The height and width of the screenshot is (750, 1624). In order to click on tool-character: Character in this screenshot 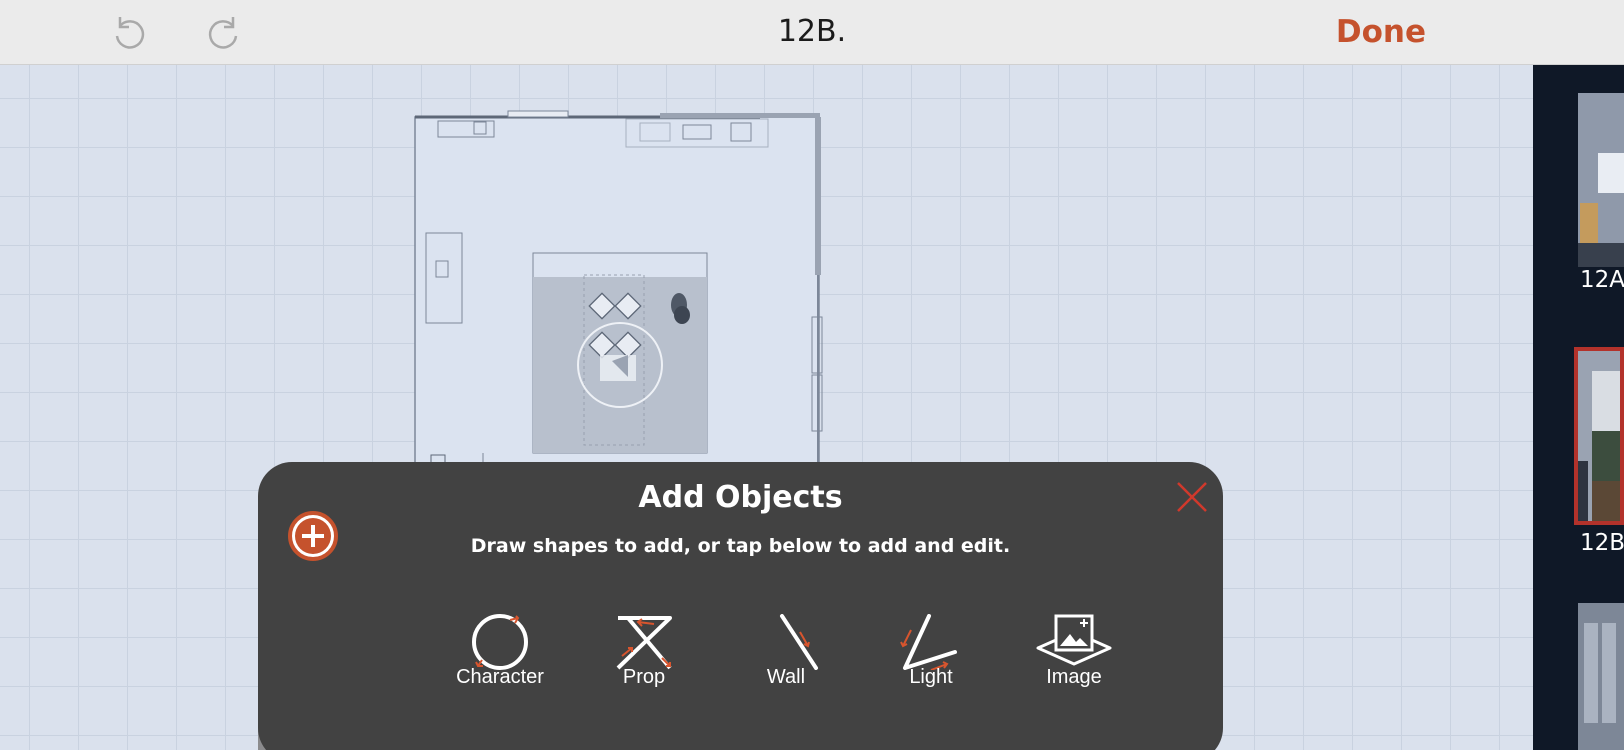, I will do `click(500, 659)`.